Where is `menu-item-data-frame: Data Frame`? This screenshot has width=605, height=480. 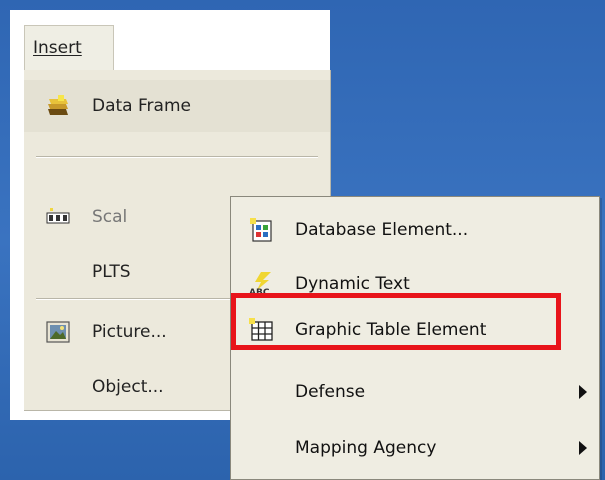 menu-item-data-frame: Data Frame is located at coordinates (177, 106).